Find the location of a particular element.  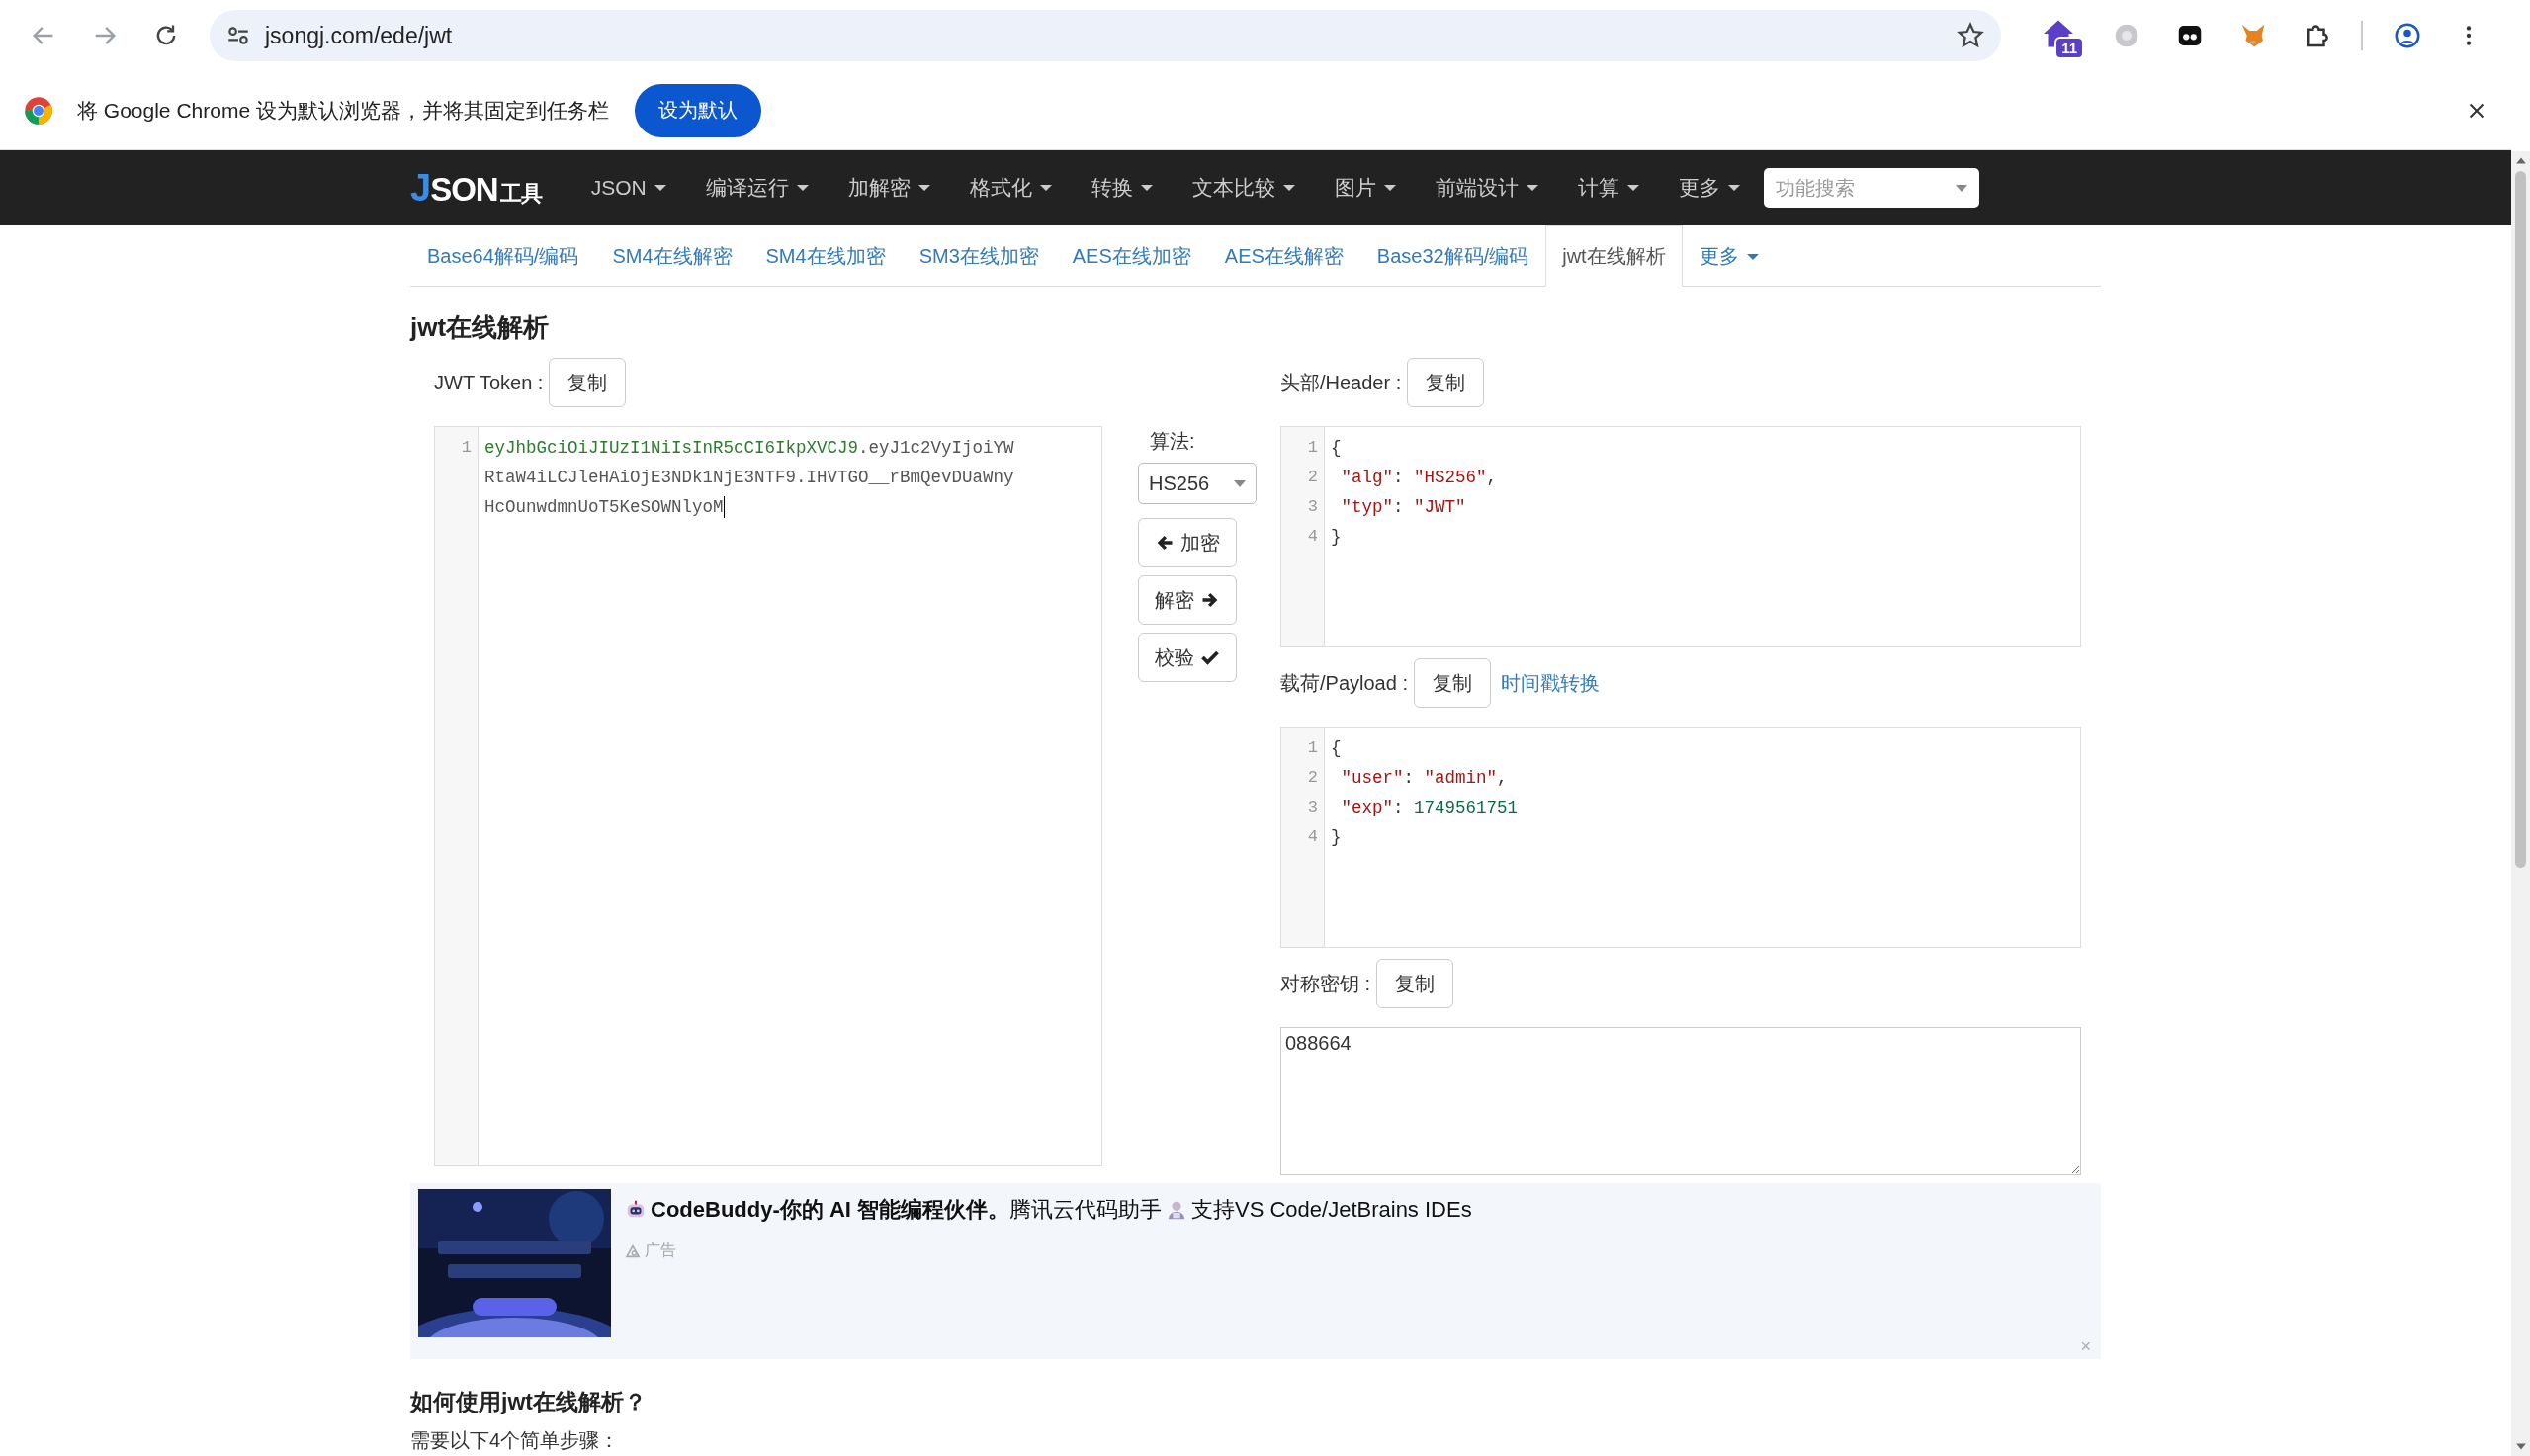

nav-menu: 转换 is located at coordinates (1122, 188).